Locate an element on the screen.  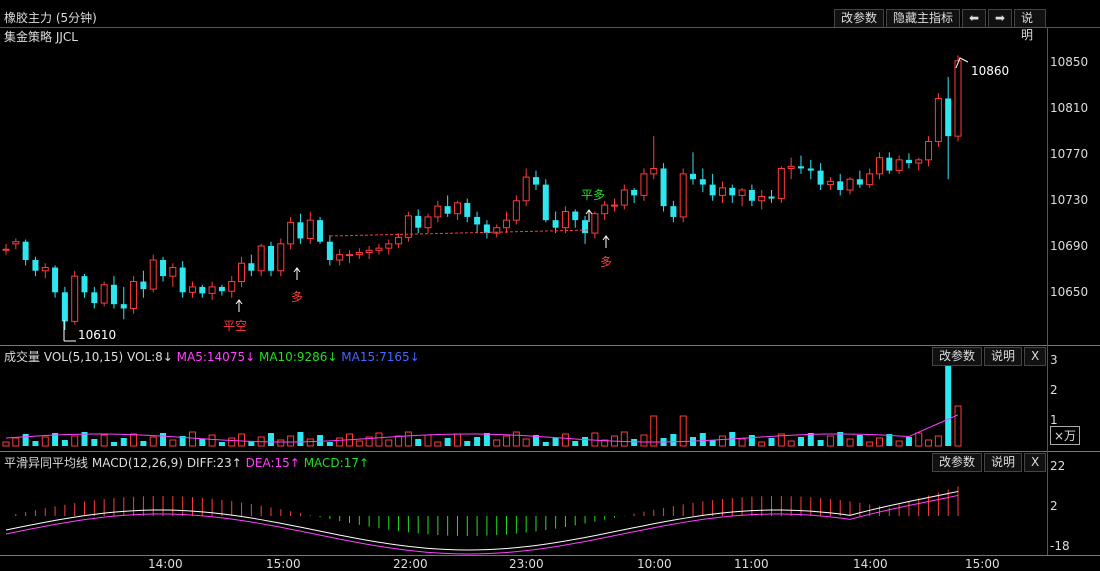
macd-dea-line is located at coordinates (482, 524).